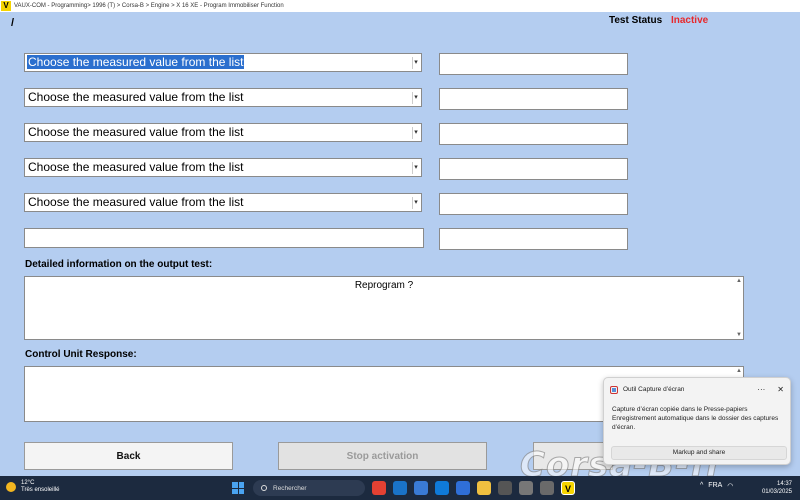 Image resolution: width=800 pixels, height=500 pixels. I want to click on system-tray: ^ FRA ◠, so click(716, 486).